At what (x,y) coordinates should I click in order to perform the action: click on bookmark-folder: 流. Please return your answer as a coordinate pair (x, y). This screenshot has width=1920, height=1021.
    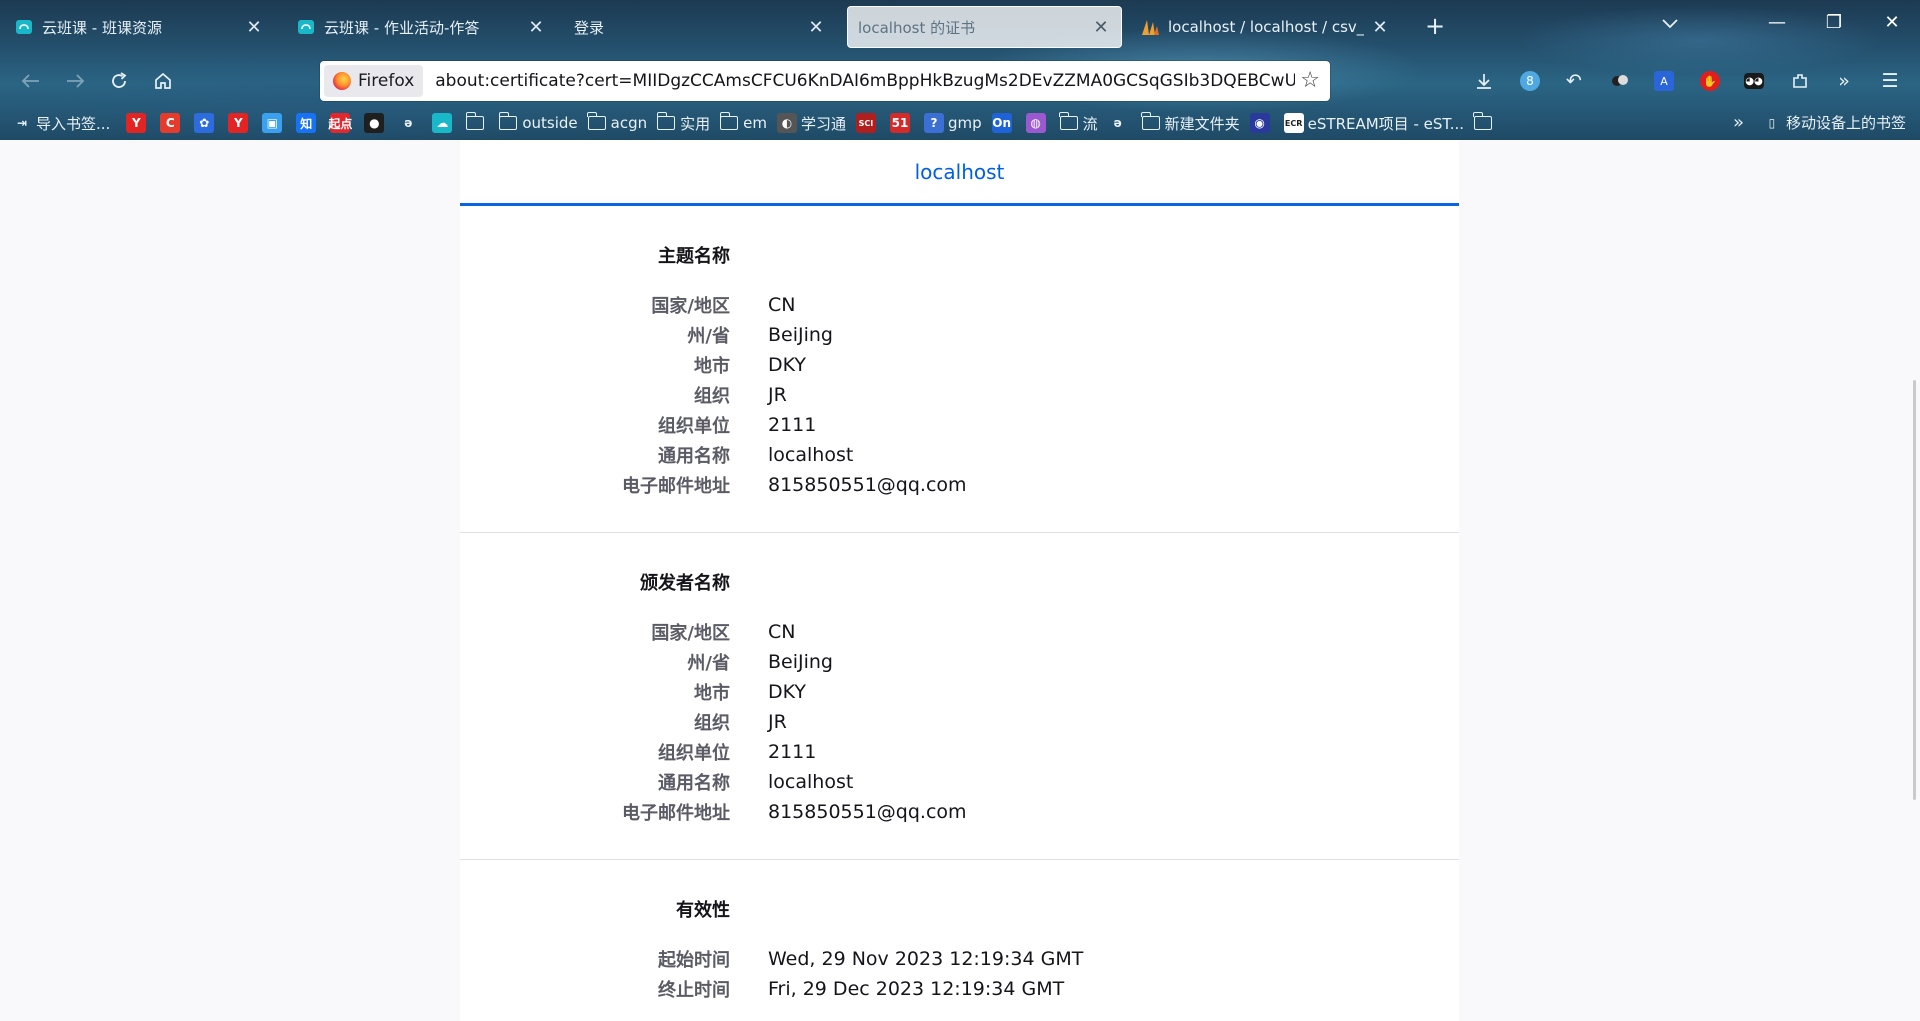
    Looking at the image, I should click on (1078, 123).